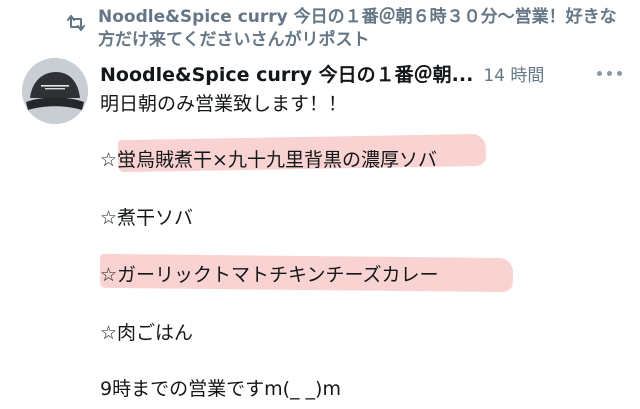 This screenshot has width=640, height=409. I want to click on tweet-line-5: ☆肉ごはん, so click(147, 333).